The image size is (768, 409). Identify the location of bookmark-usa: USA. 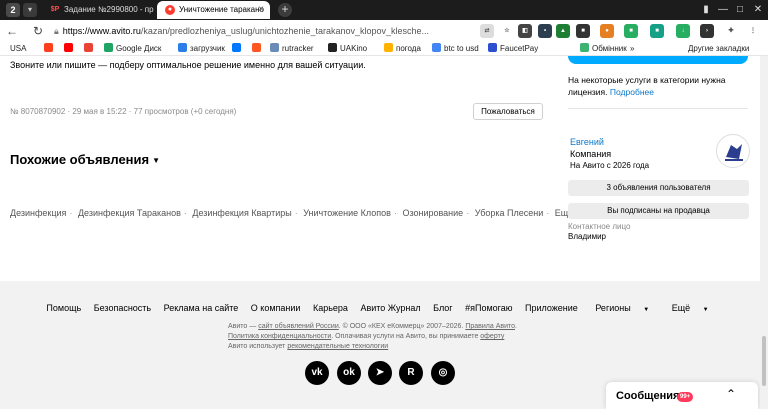
(18, 49).